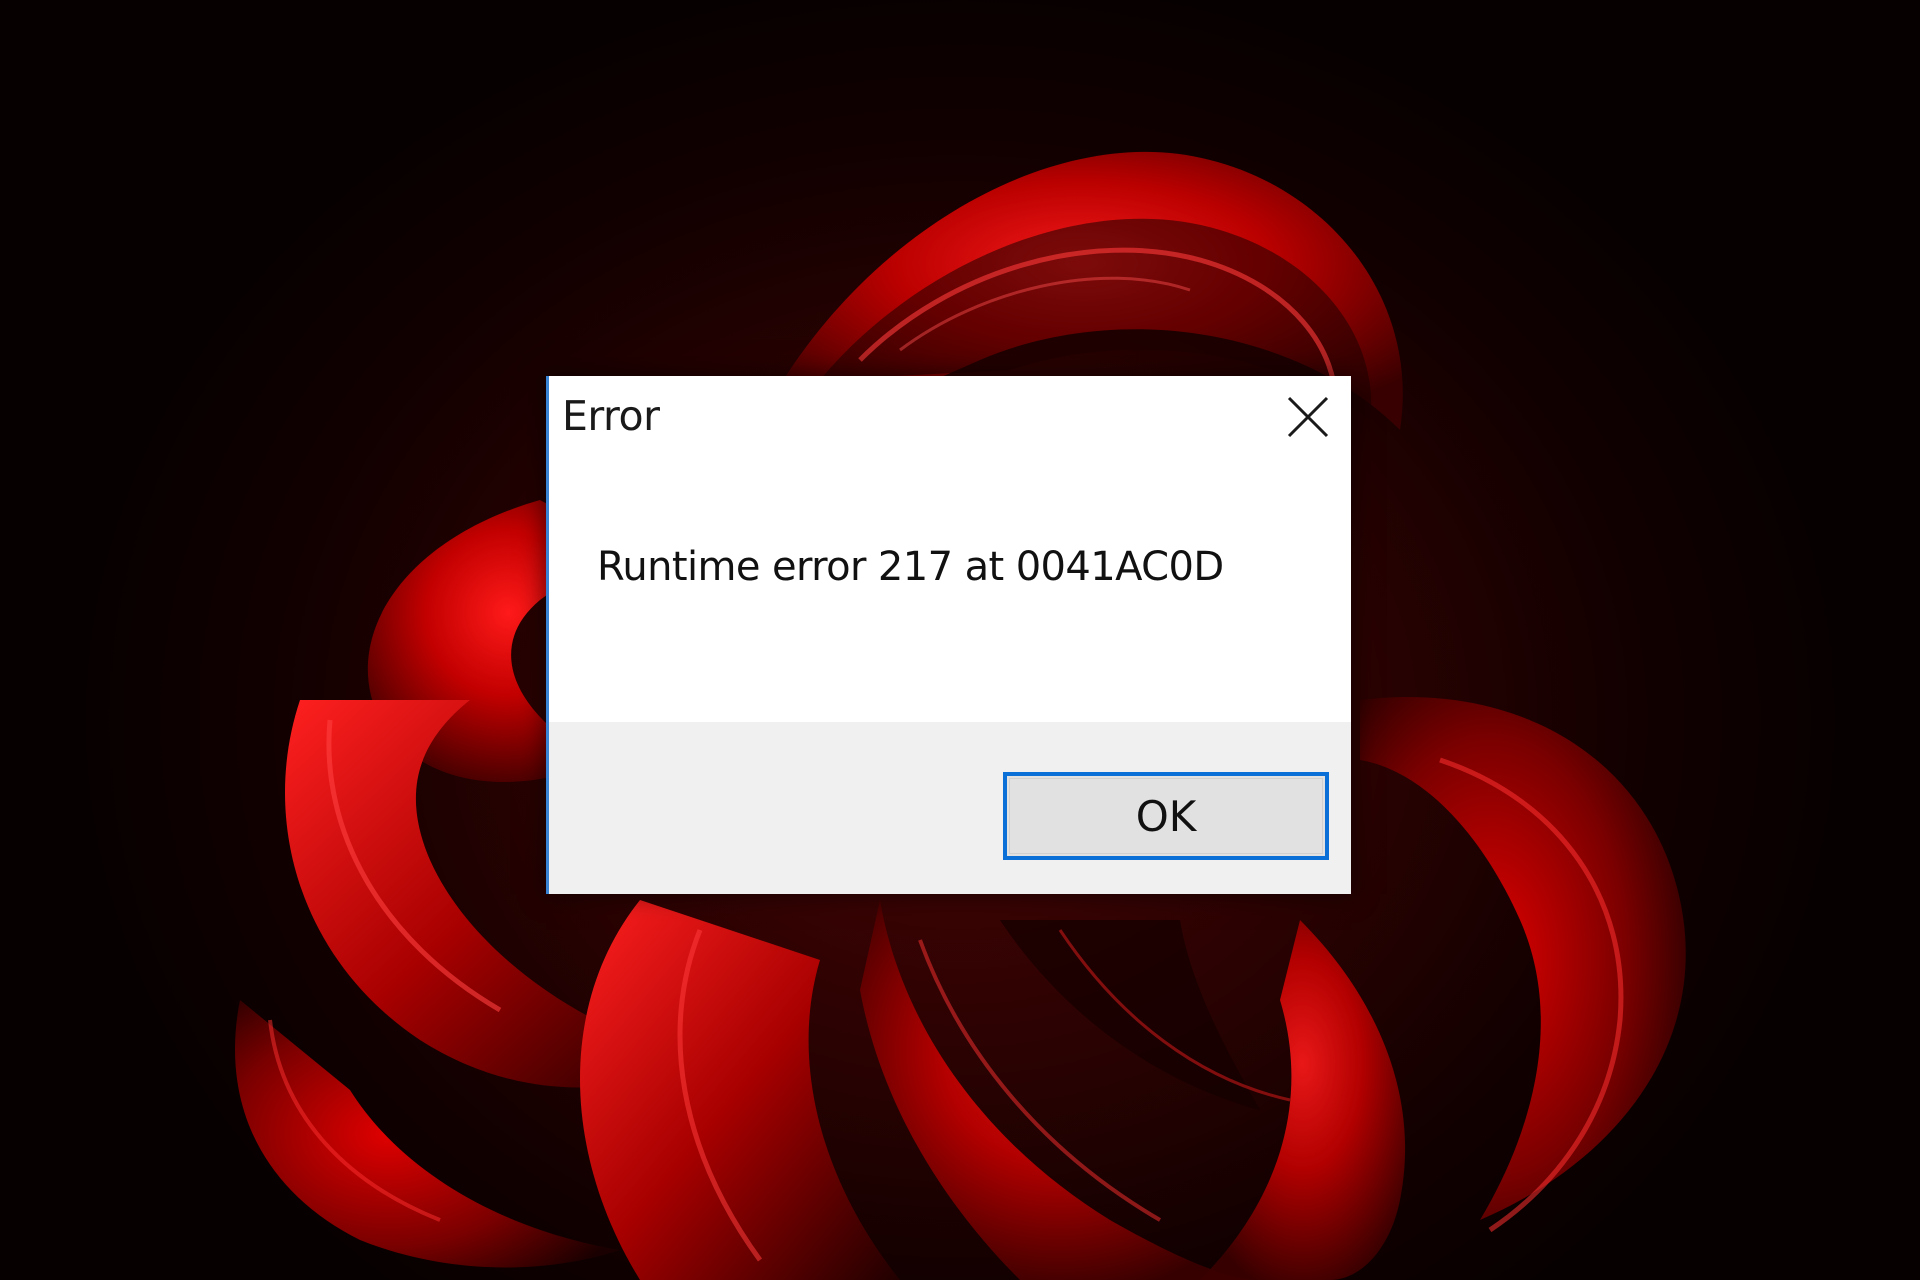 Image resolution: width=1920 pixels, height=1280 pixels. Describe the element at coordinates (950, 808) in the screenshot. I see `dialog-button-bar: OK` at that location.